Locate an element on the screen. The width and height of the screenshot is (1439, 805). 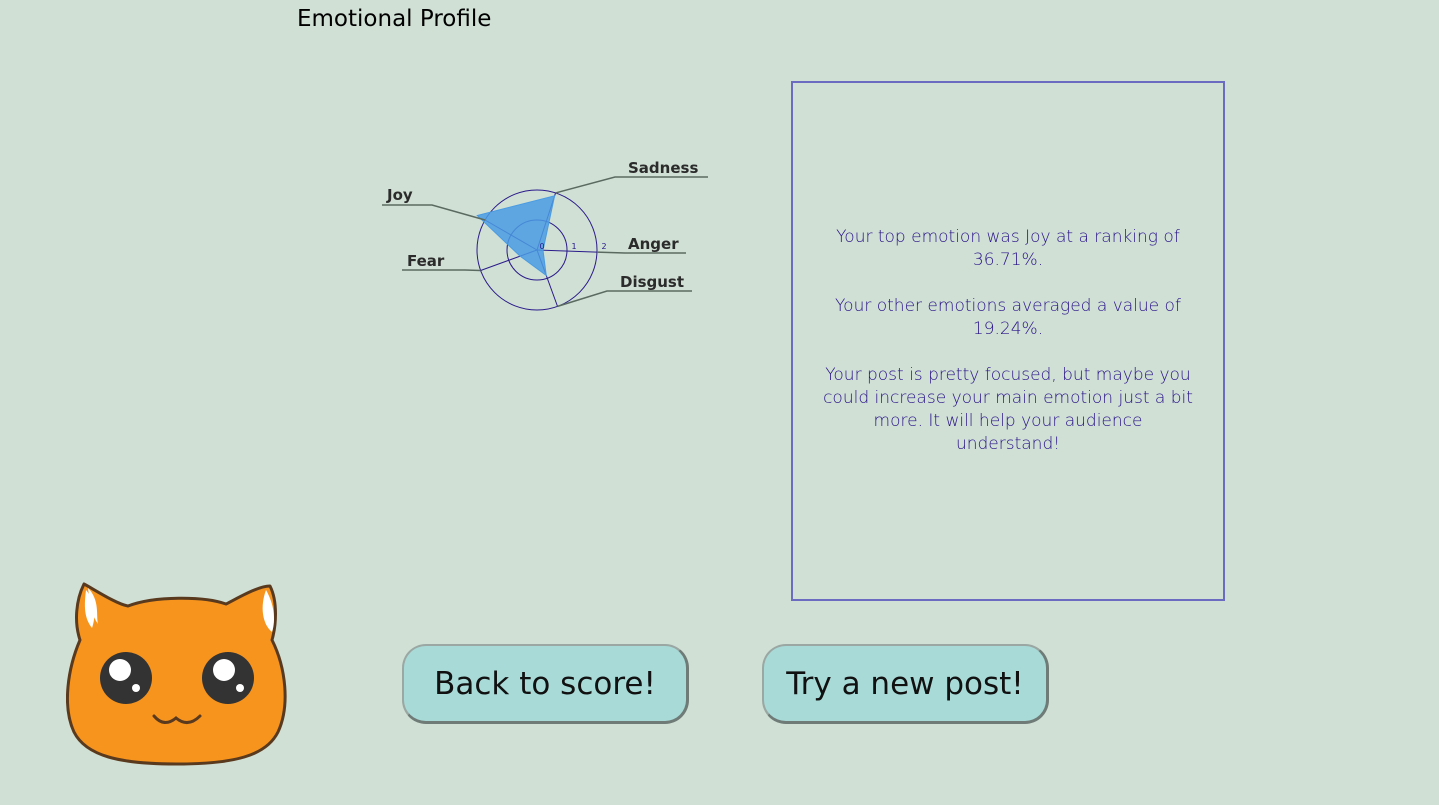
radar-axis-label: Fear is located at coordinates (426, 261).